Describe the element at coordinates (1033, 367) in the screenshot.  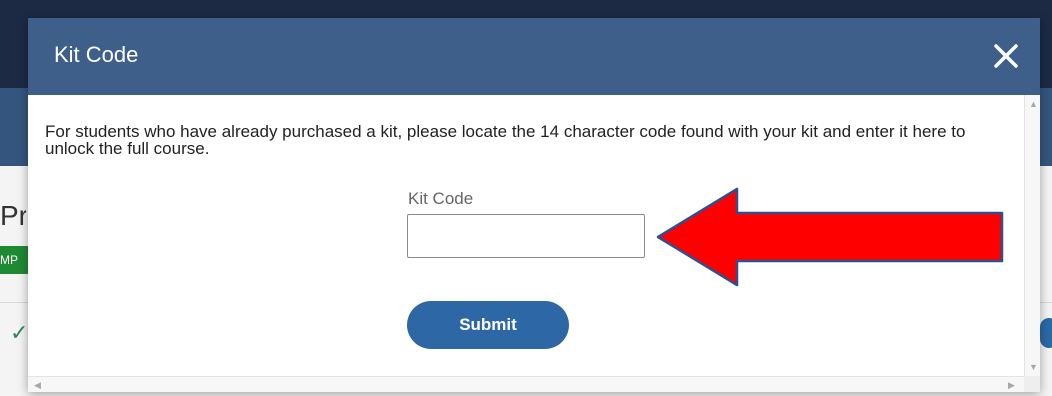
I see `chevron-down-icon: ▼` at that location.